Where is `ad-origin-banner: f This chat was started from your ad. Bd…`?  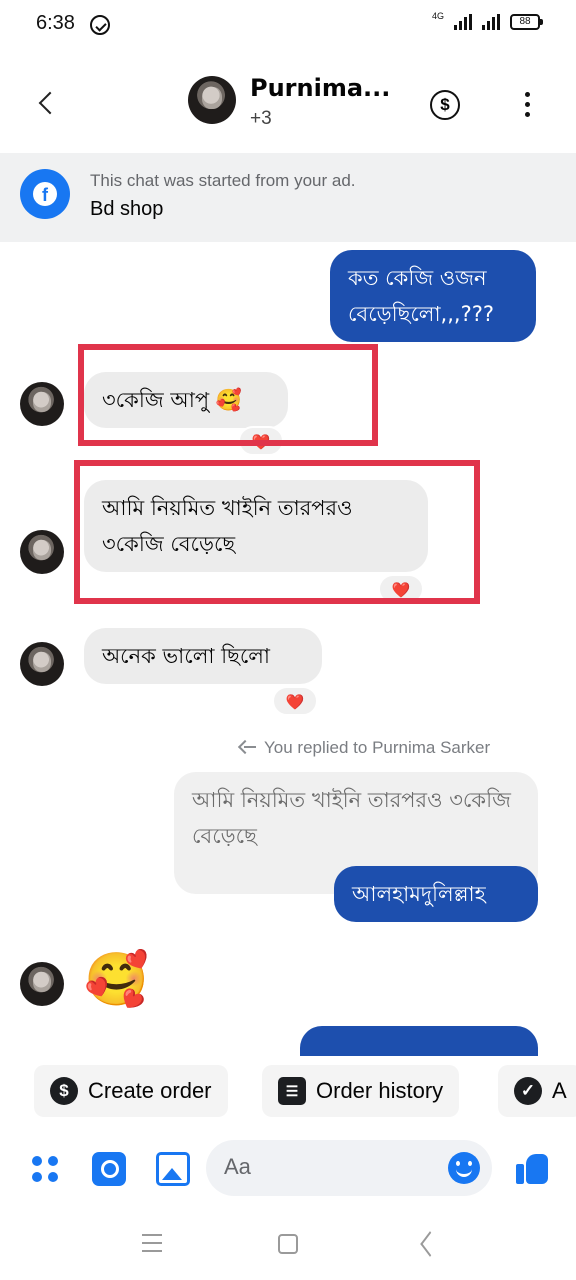 ad-origin-banner: f This chat was started from your ad. Bd… is located at coordinates (288, 197).